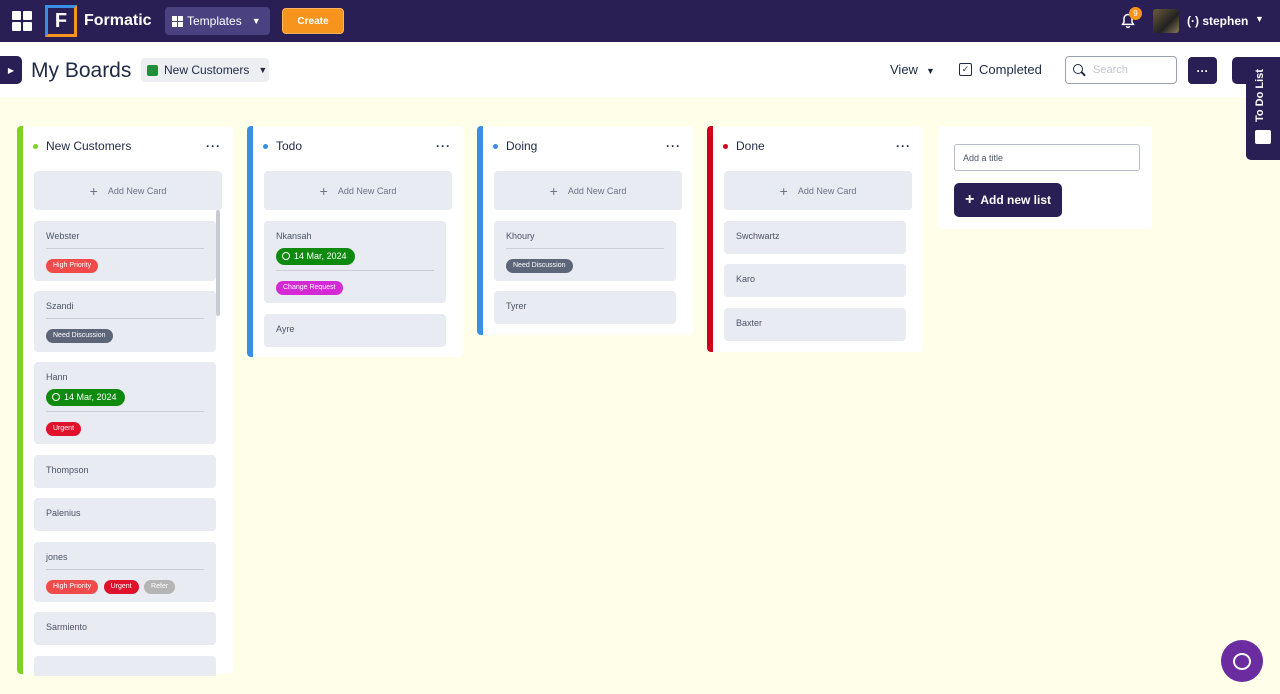 This screenshot has height=694, width=1280. Describe the element at coordinates (60, 306) in the screenshot. I see `card-title: Szandi` at that location.